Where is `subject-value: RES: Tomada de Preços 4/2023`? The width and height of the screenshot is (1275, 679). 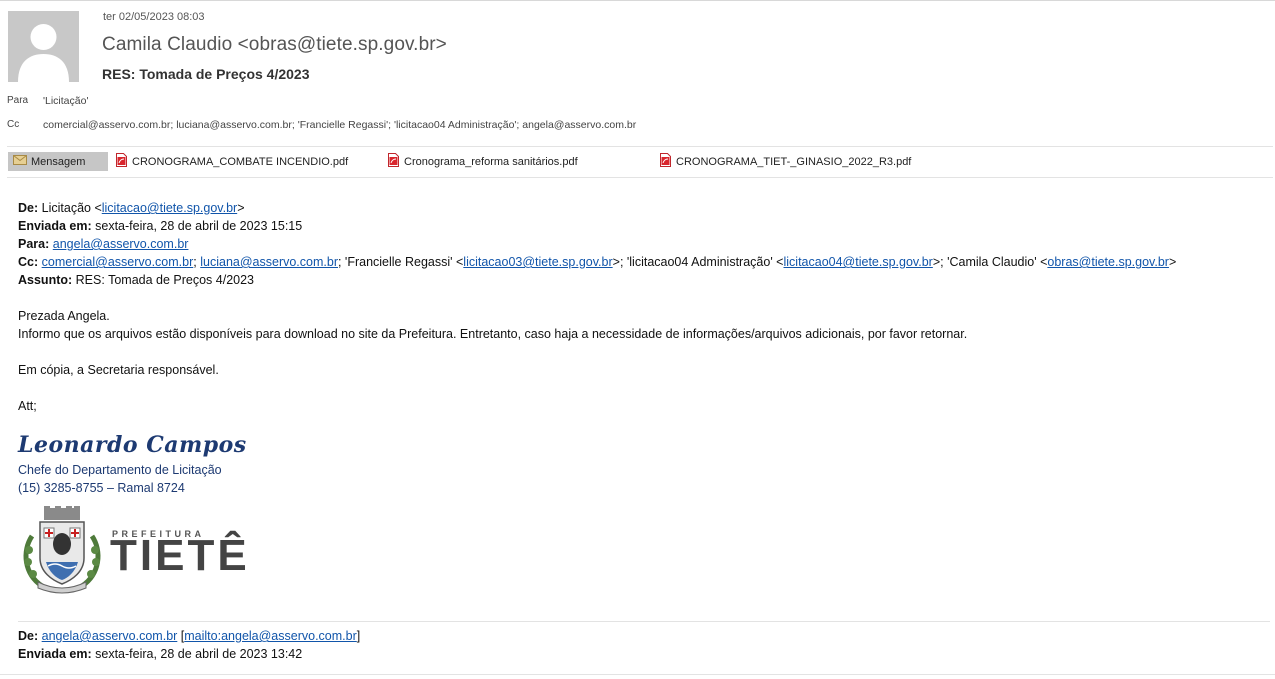 subject-value: RES: Tomada de Preços 4/2023 is located at coordinates (165, 280).